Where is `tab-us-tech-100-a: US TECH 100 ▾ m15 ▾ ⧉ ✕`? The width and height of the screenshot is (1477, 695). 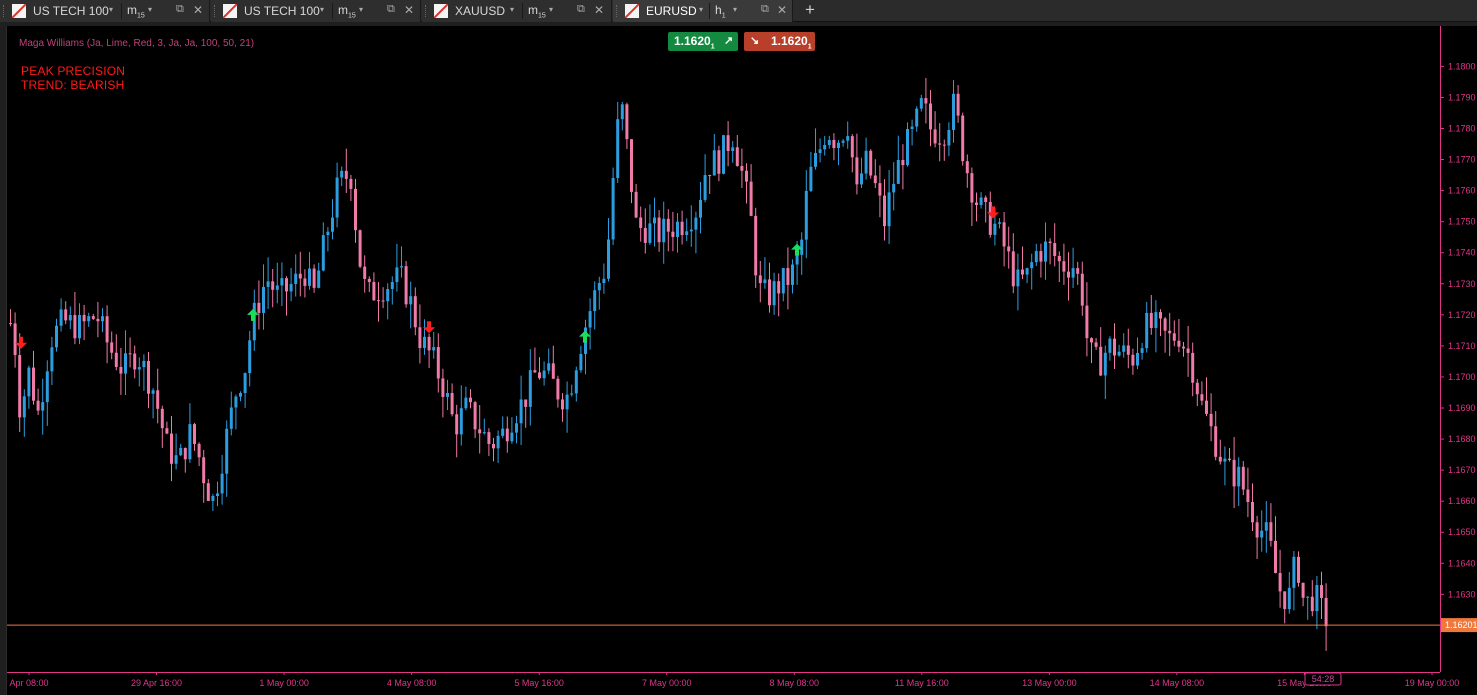 tab-us-tech-100-a: US TECH 100 ▾ m15 ▾ ⧉ ✕ is located at coordinates (105, 11).